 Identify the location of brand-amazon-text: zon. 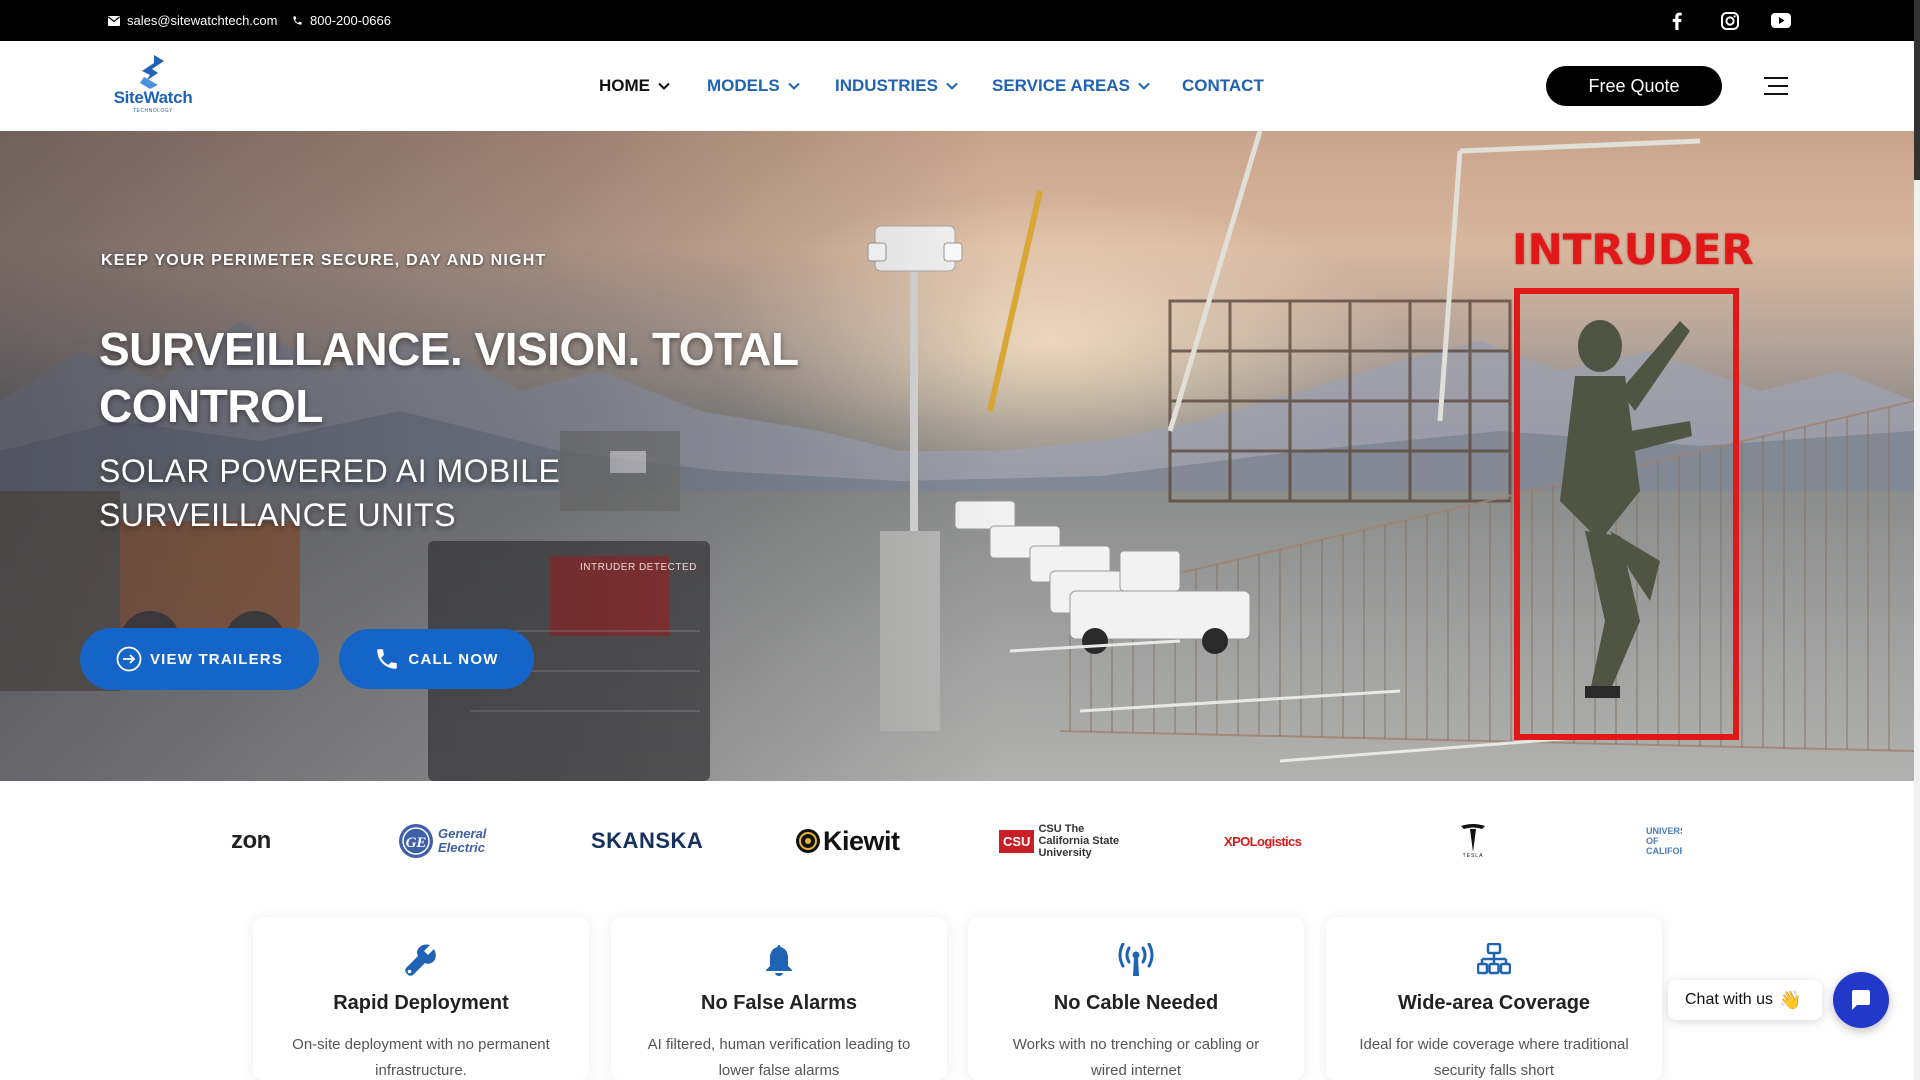
(251, 840).